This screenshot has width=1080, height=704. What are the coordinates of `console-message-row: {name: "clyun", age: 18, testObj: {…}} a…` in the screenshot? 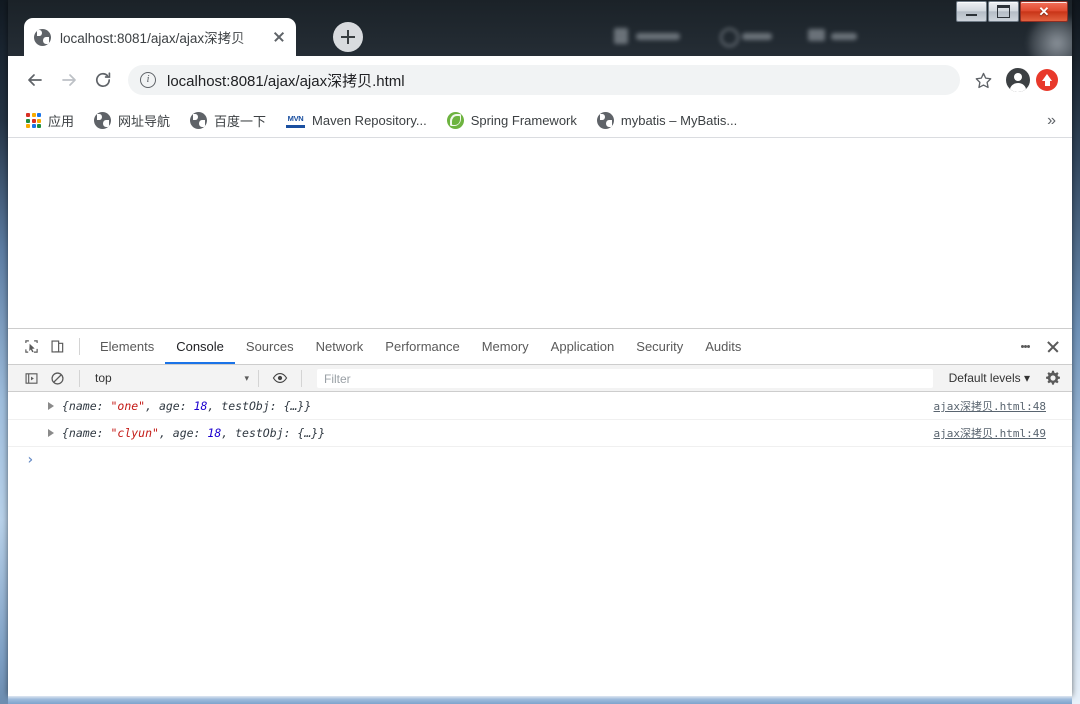 It's located at (540, 433).